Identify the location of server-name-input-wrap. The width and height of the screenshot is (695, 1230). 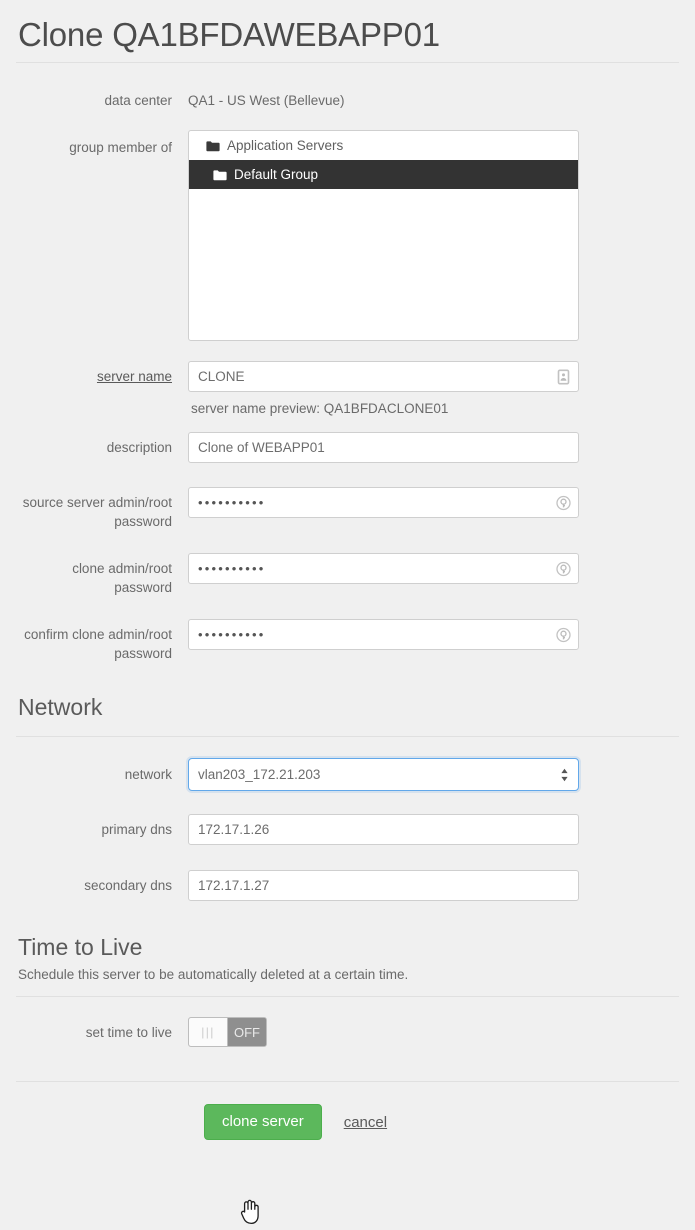
(383, 377).